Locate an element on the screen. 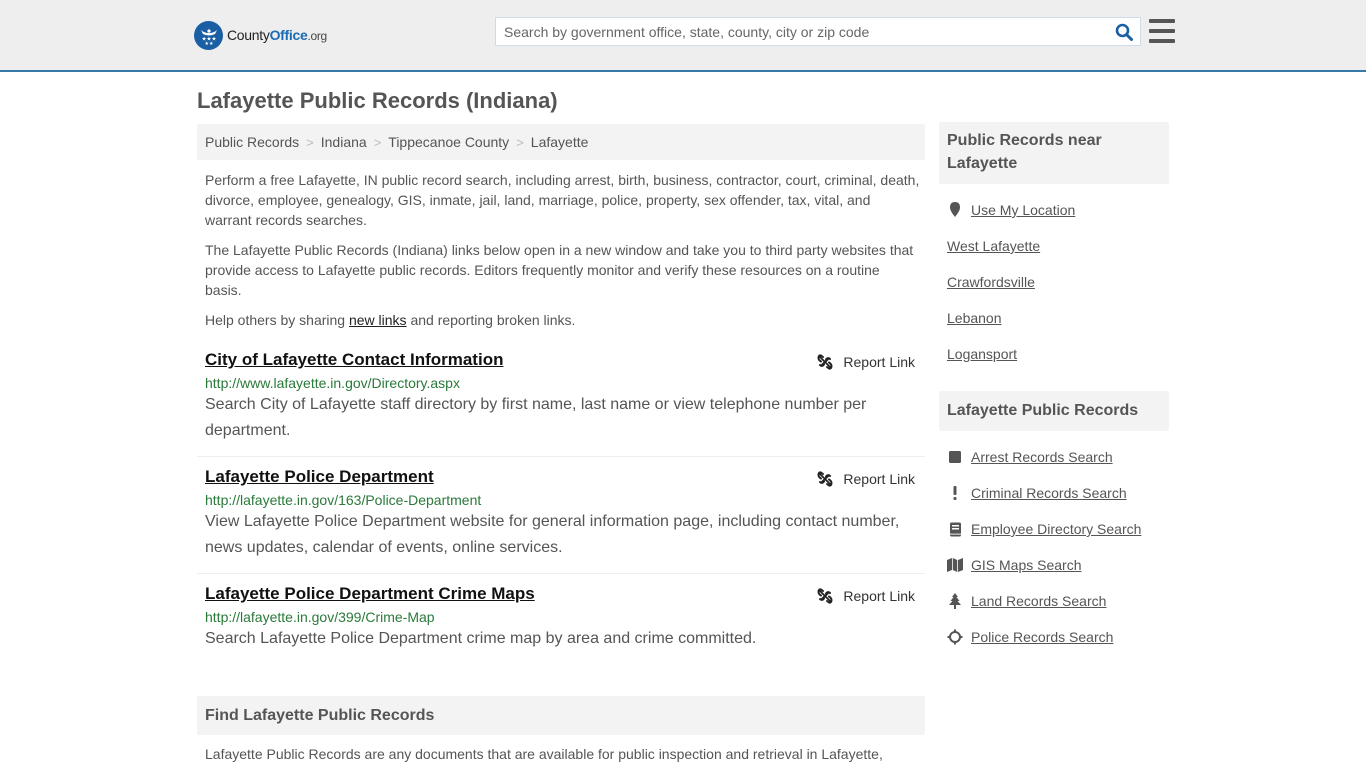  use-my-location-link: Use My Location is located at coordinates (1023, 210).